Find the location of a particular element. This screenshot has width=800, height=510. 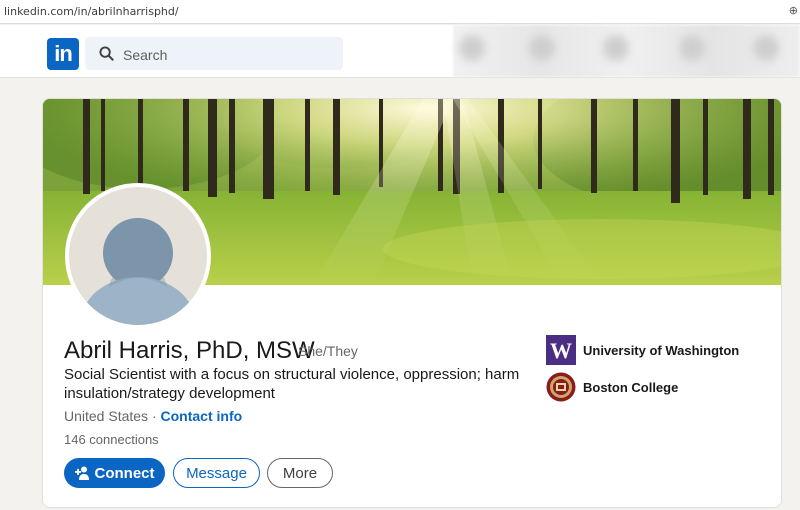

profile-location-line: United States · Contact info is located at coordinates (153, 416).